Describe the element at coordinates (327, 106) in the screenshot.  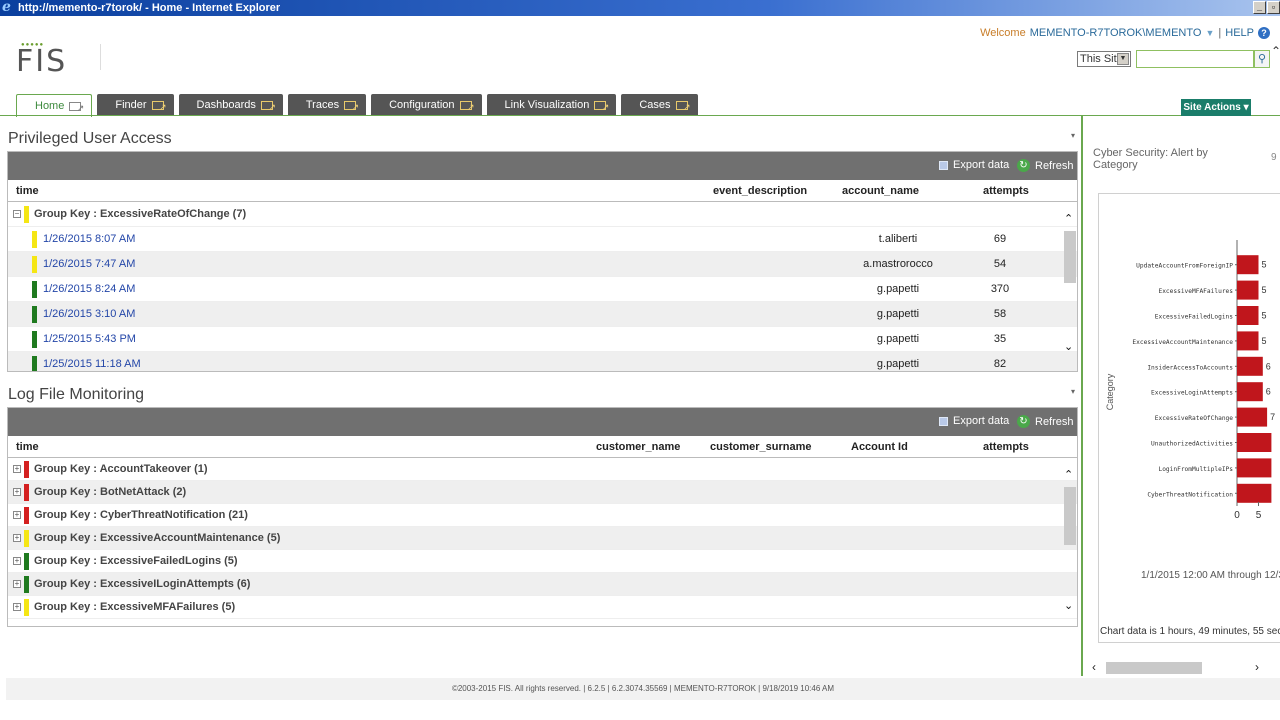
I see `tab-traces: Traces` at that location.